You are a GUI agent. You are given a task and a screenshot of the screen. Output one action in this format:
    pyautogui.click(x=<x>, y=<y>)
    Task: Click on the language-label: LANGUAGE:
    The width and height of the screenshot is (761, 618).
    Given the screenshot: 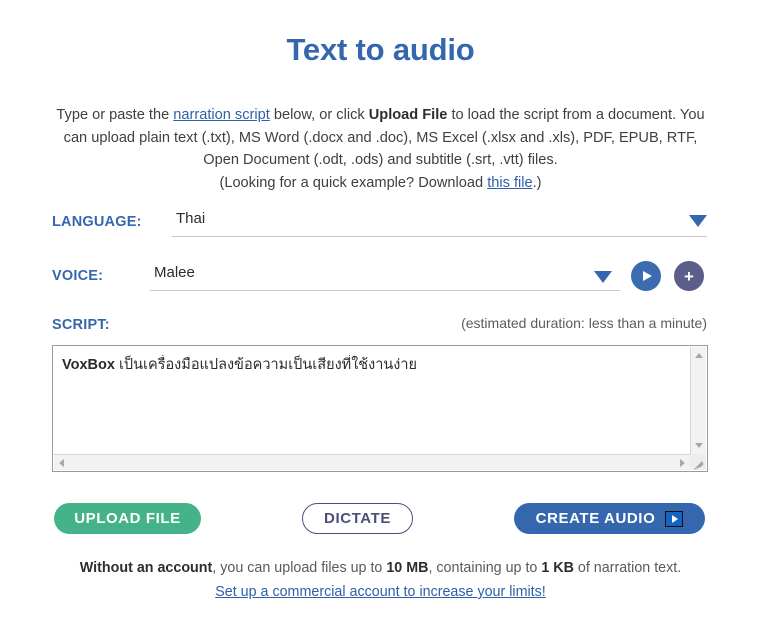 What is the action you would take?
    pyautogui.click(x=97, y=222)
    